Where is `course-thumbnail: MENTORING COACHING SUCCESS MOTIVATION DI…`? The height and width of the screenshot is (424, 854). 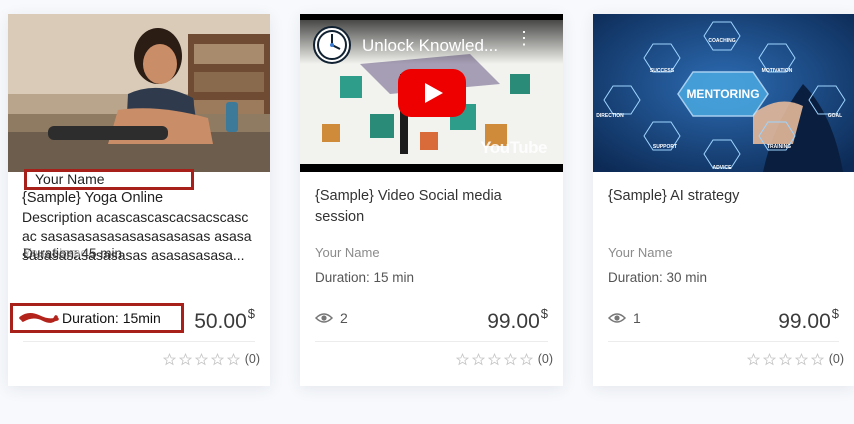
course-thumbnail: MENTORING COACHING SUCCESS MOTIVATION DI… is located at coordinates (723, 93).